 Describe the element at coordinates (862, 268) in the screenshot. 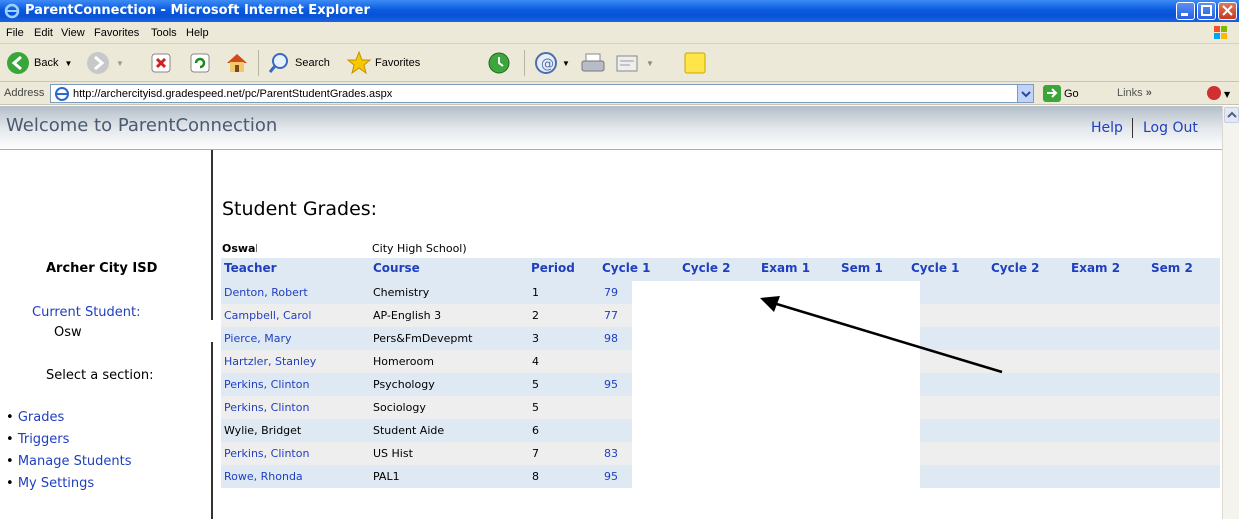

I see `col-sem1: Sem 1` at that location.